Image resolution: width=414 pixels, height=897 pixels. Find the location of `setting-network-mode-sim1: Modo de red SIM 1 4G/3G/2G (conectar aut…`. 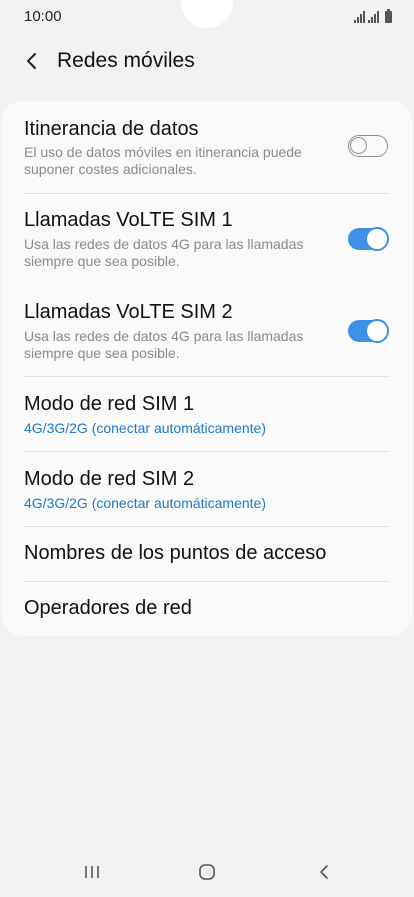

setting-network-mode-sim1: Modo de red SIM 1 4G/3G/2G (conectar aut… is located at coordinates (207, 414).